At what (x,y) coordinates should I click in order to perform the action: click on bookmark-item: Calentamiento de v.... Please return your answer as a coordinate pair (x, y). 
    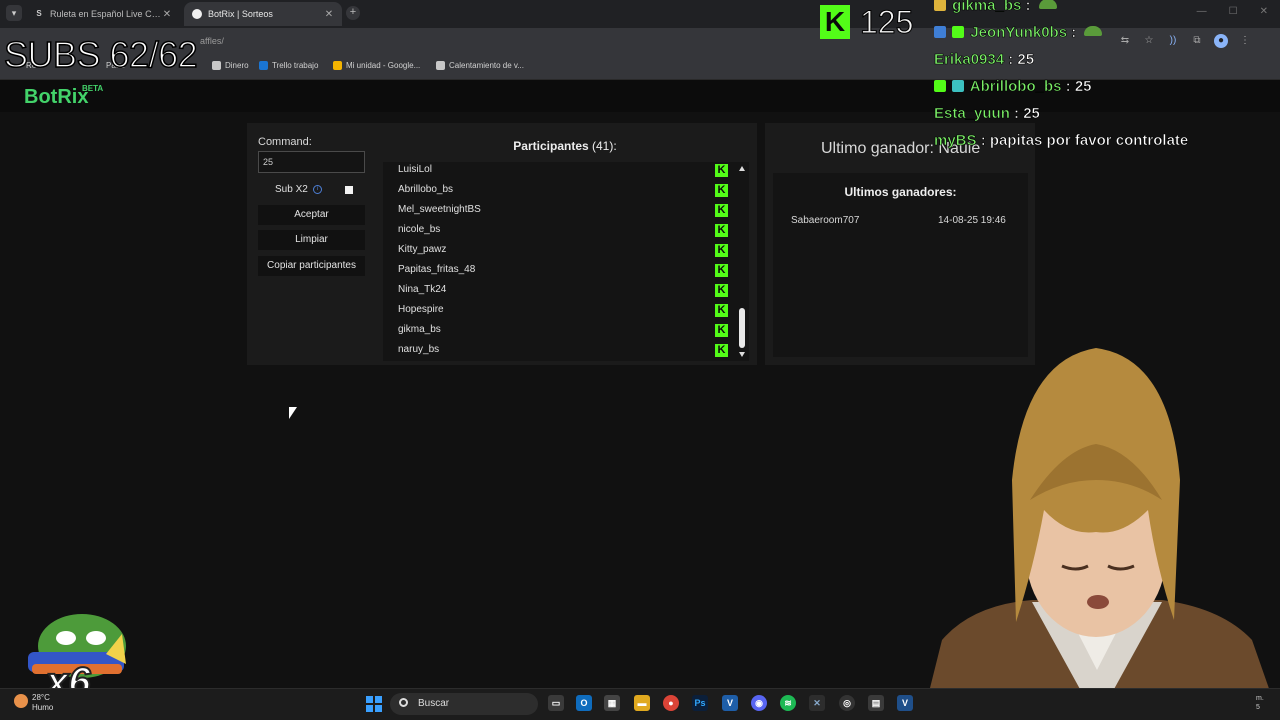
    Looking at the image, I should click on (480, 65).